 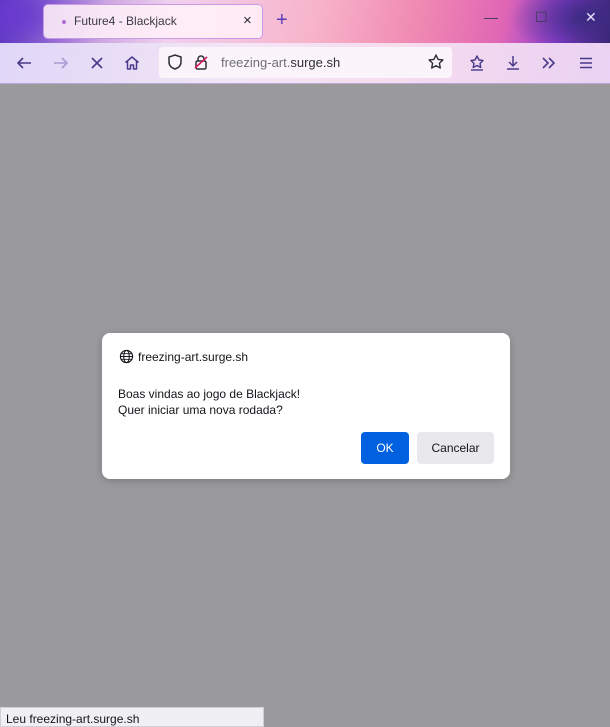 I want to click on overflow-icon, so click(x=549, y=63).